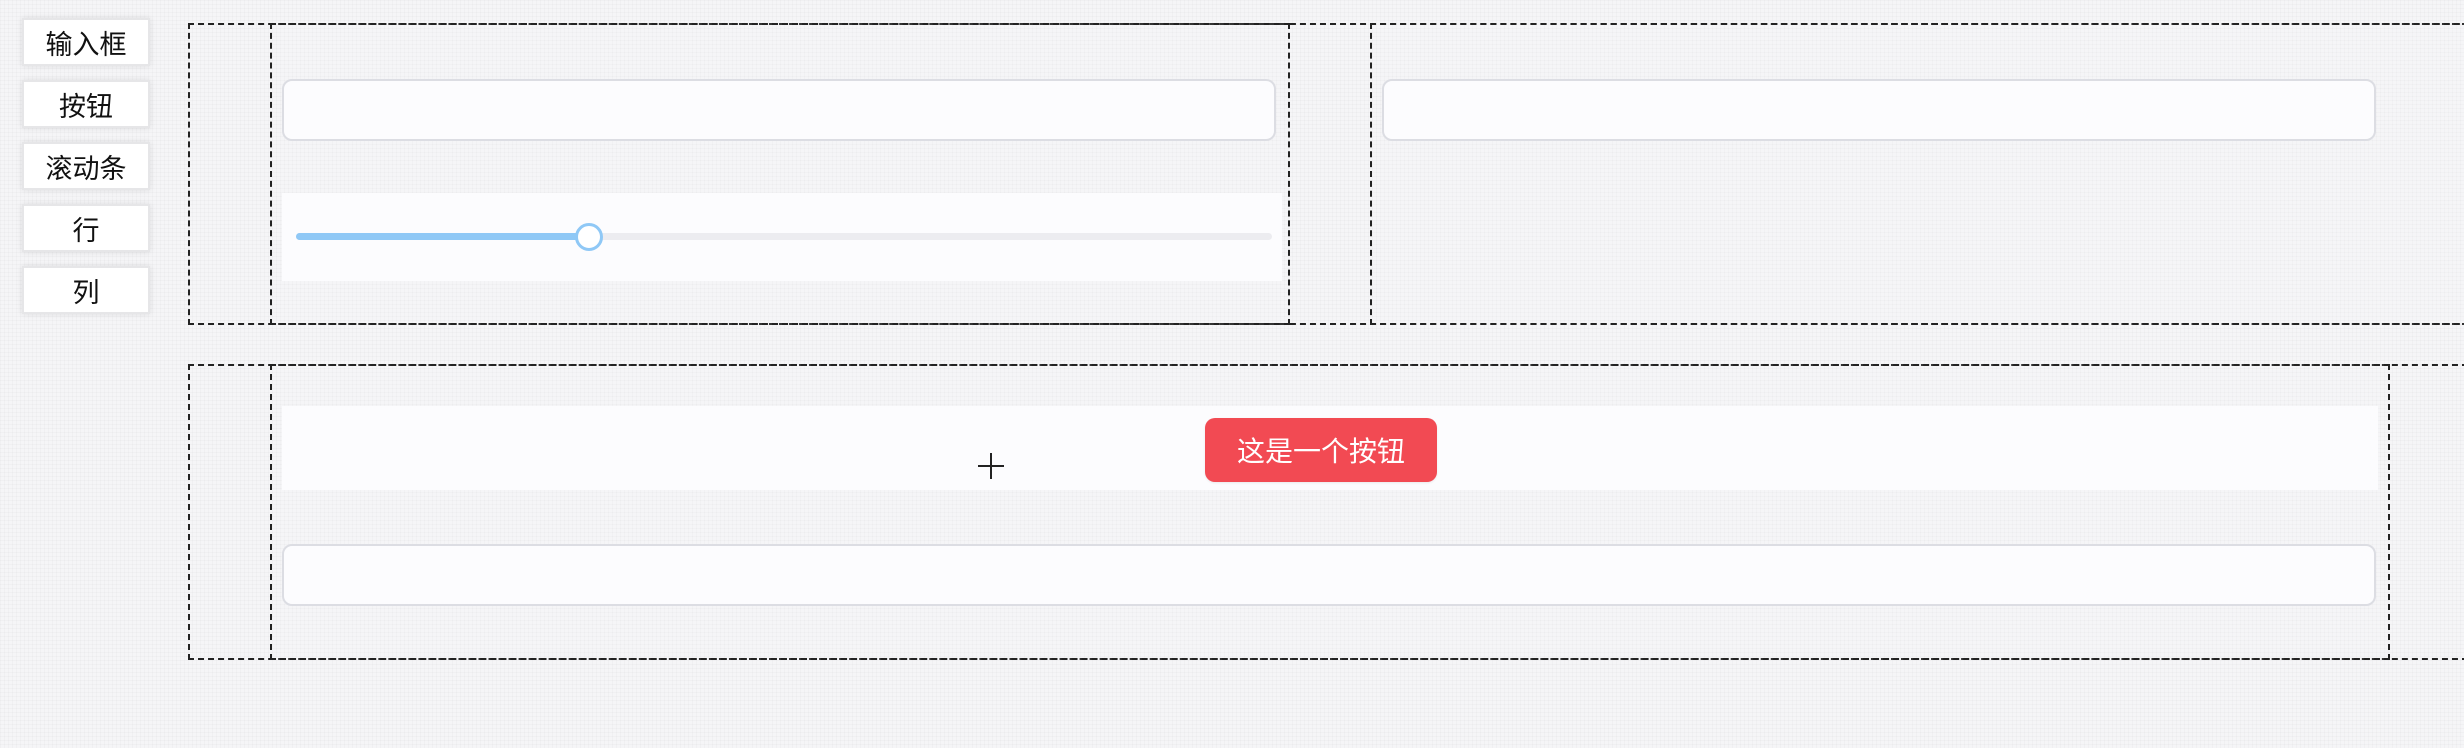 This screenshot has height=748, width=2464. I want to click on button-container: 这是一个按钮, so click(1330, 448).